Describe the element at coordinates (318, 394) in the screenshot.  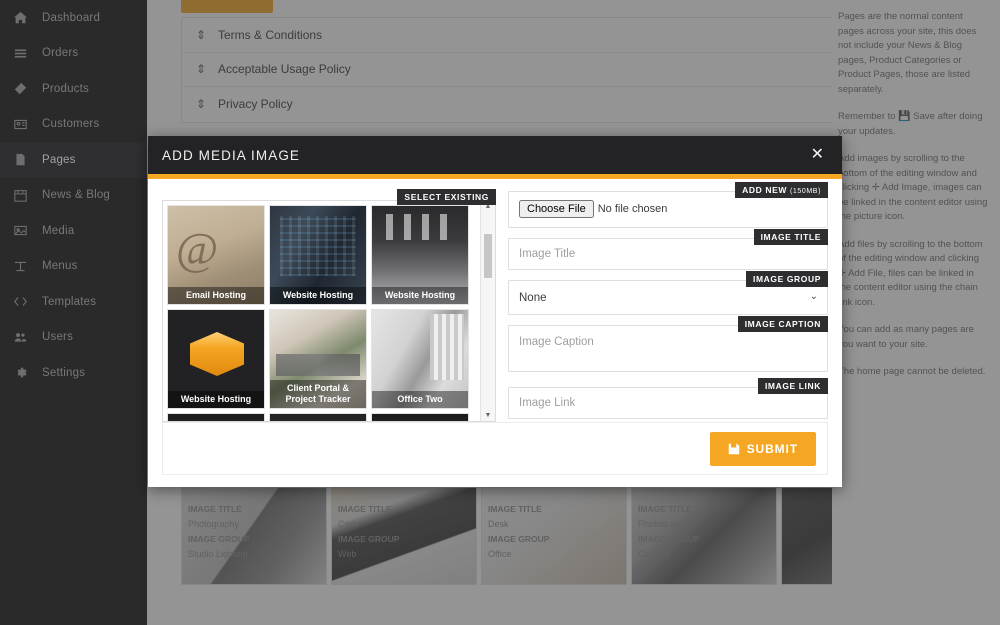
I see `gallery-thumb-caption: Client Portal & Project Tracker` at that location.